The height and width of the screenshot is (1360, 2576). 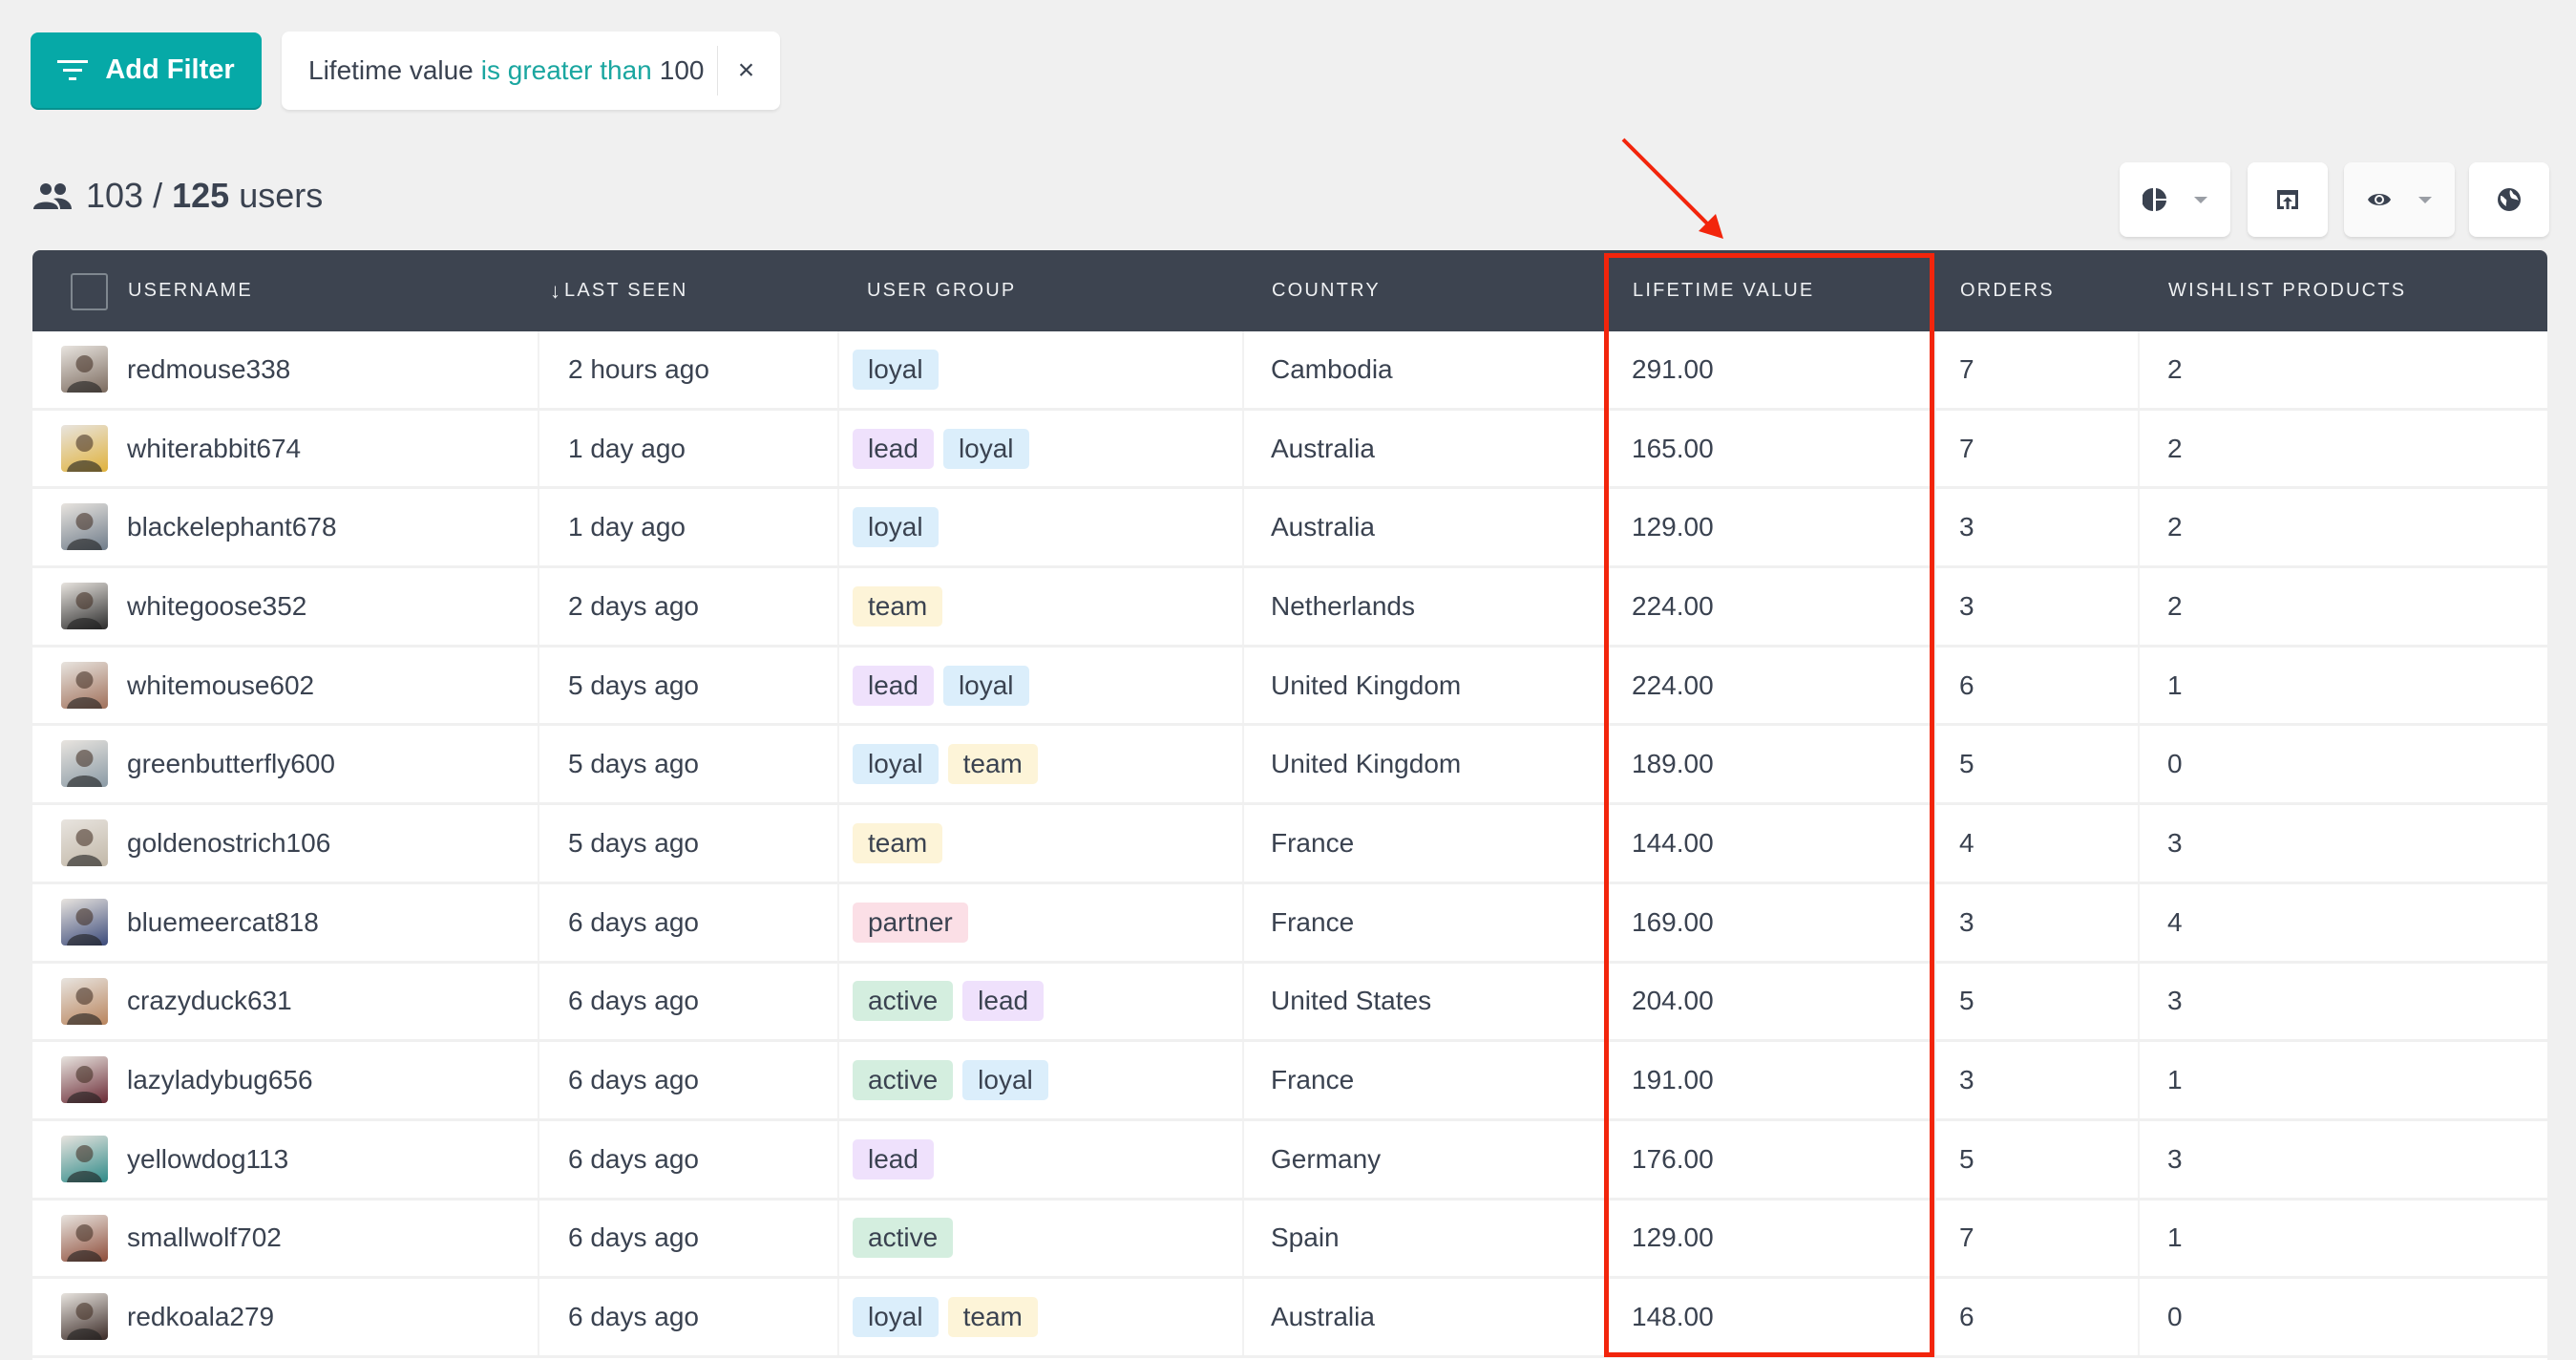 I want to click on last-seen-cell: 5 days ago, so click(x=633, y=843).